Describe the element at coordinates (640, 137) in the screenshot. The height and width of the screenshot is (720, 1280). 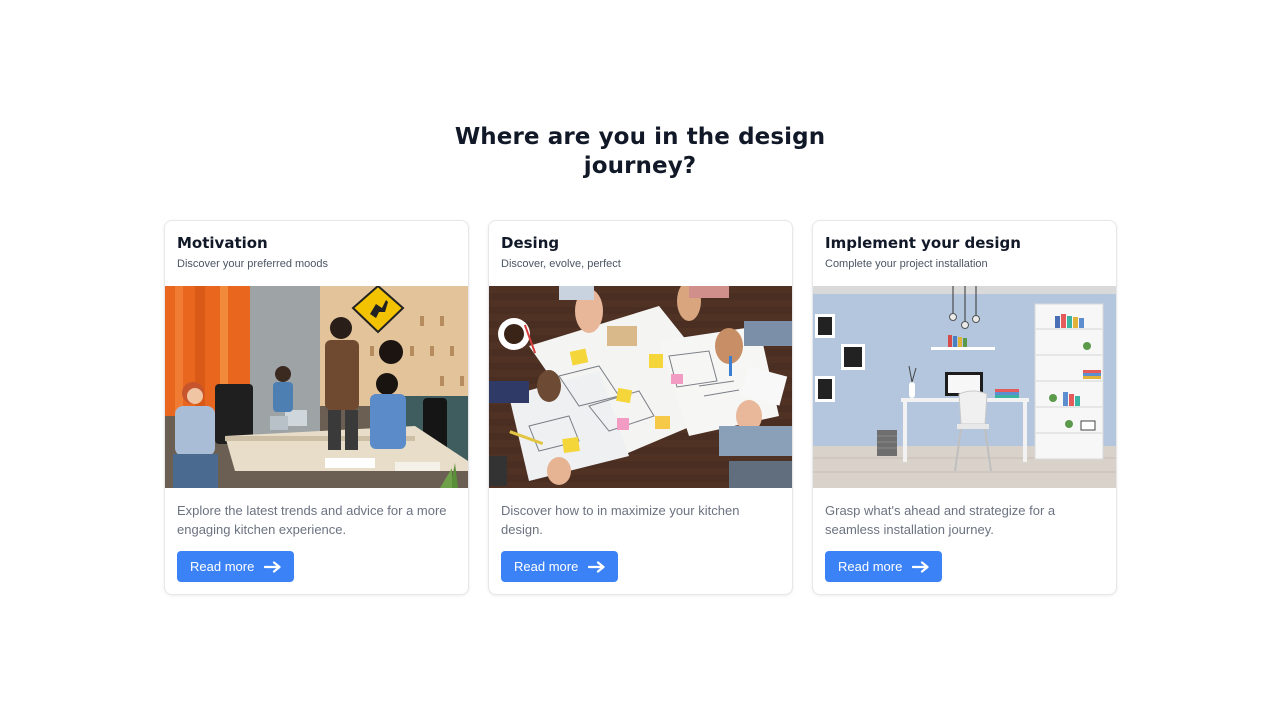
I see `section-heading-line-1: Where are you in the design` at that location.